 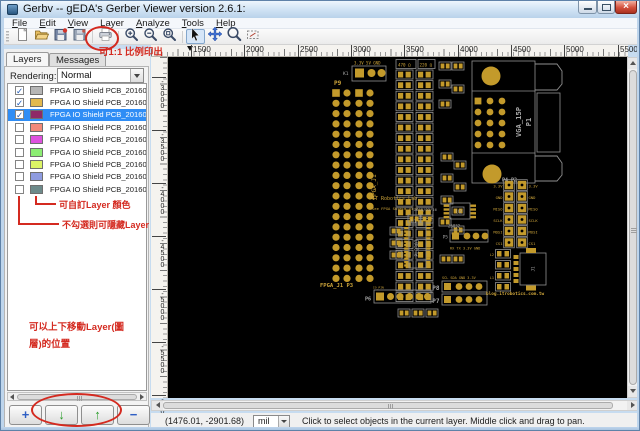 I want to click on minimize-icon, so click(x=588, y=9).